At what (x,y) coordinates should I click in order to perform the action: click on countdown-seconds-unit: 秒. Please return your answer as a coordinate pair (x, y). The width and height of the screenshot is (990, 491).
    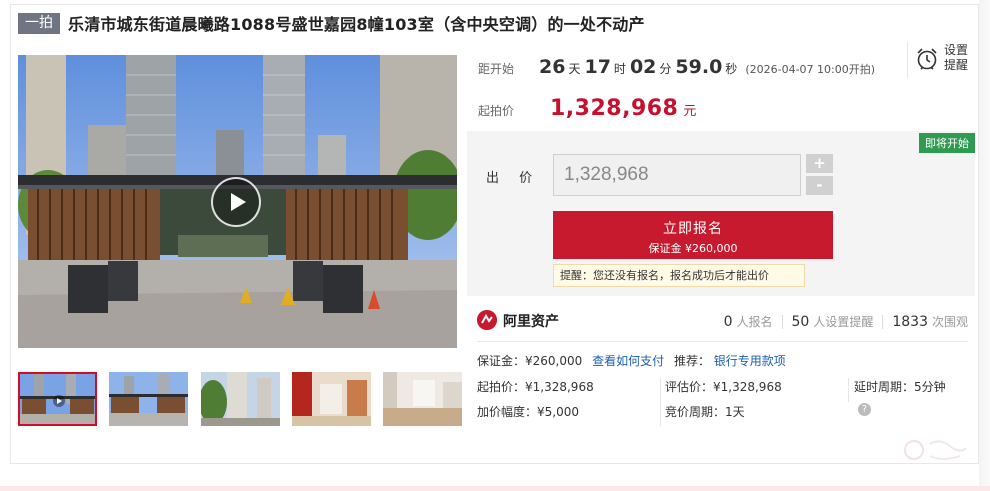
    Looking at the image, I should click on (731, 69).